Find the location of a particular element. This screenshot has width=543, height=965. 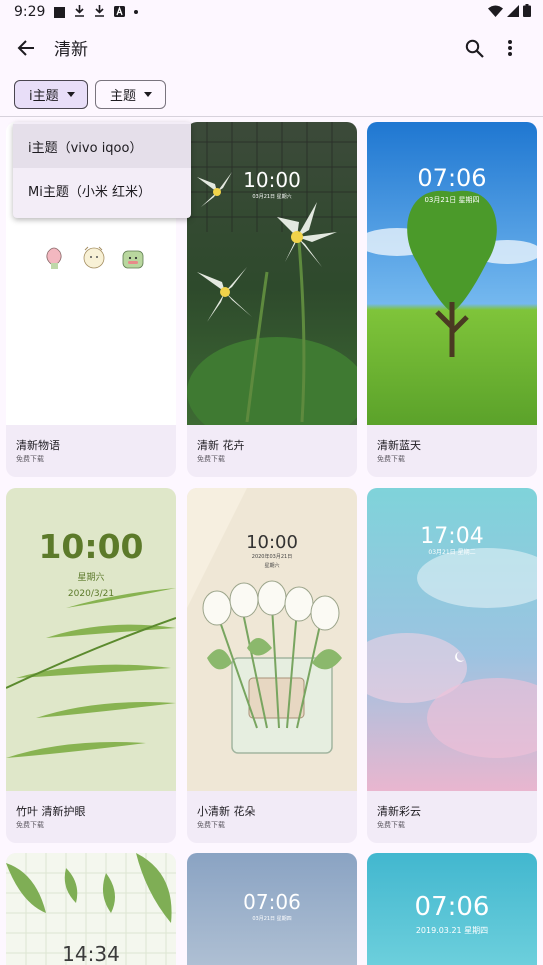

filter-chip-label: 主题 is located at coordinates (123, 96).